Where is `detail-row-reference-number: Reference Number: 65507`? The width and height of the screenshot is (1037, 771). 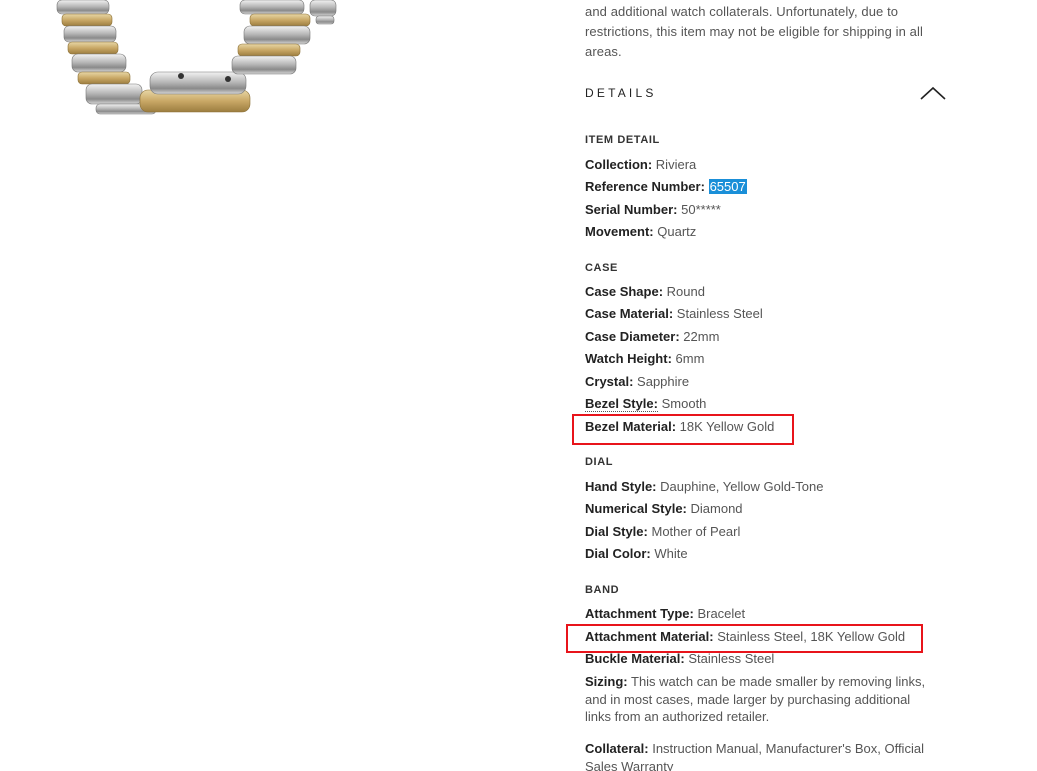 detail-row-reference-number: Reference Number: 65507 is located at coordinates (666, 186).